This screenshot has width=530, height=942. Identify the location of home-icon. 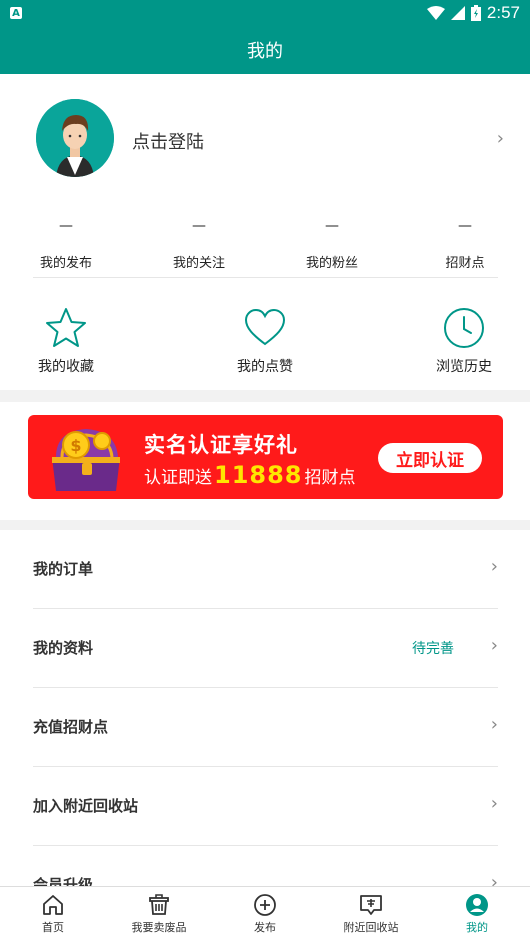
(53, 905).